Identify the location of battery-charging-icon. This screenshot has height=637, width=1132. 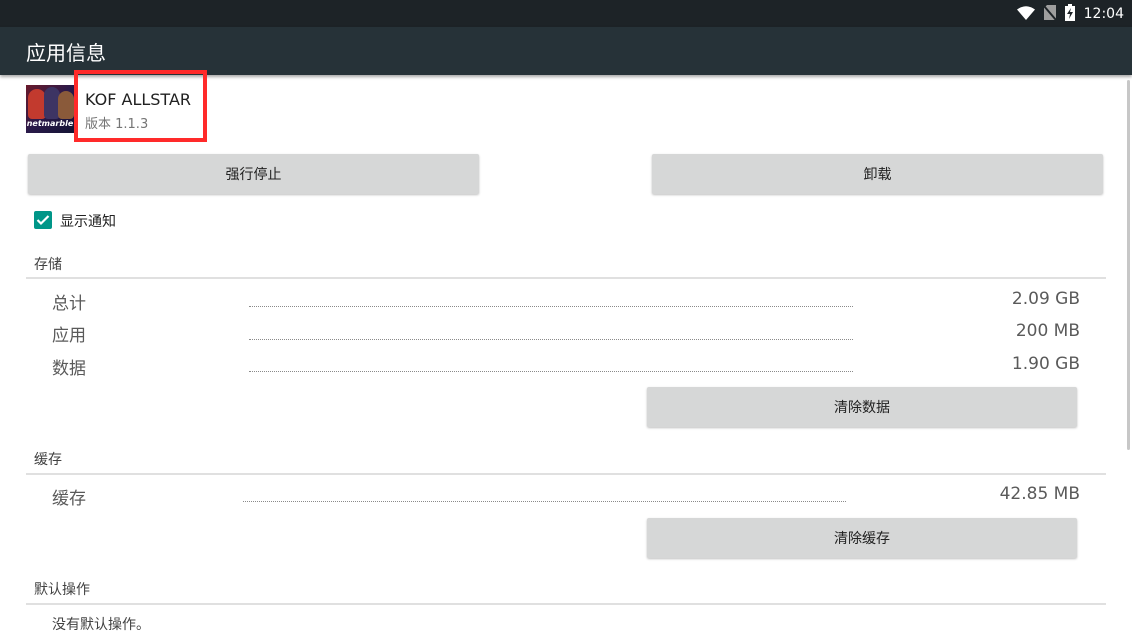
(1069, 14).